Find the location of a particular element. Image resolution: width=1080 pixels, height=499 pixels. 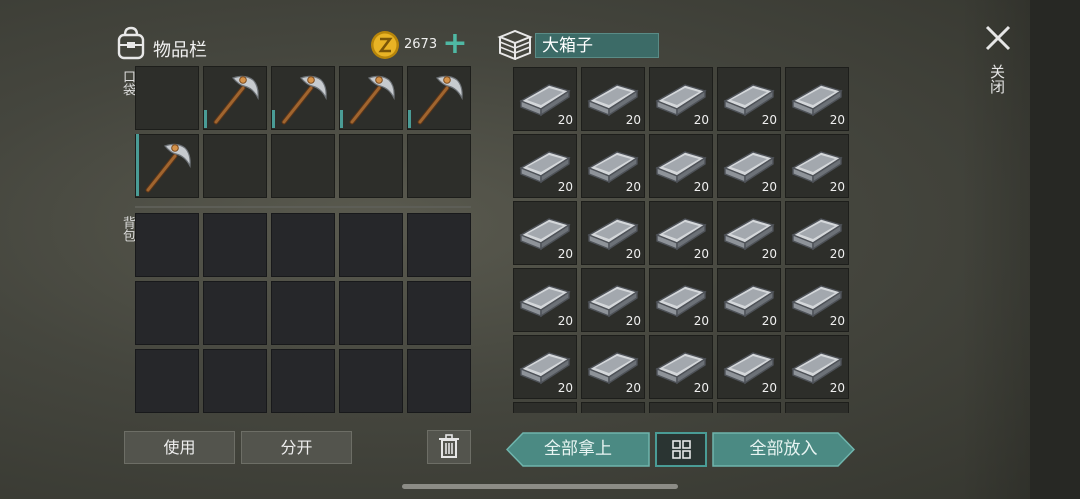

chest-name-field: 大箱子 is located at coordinates (597, 45).